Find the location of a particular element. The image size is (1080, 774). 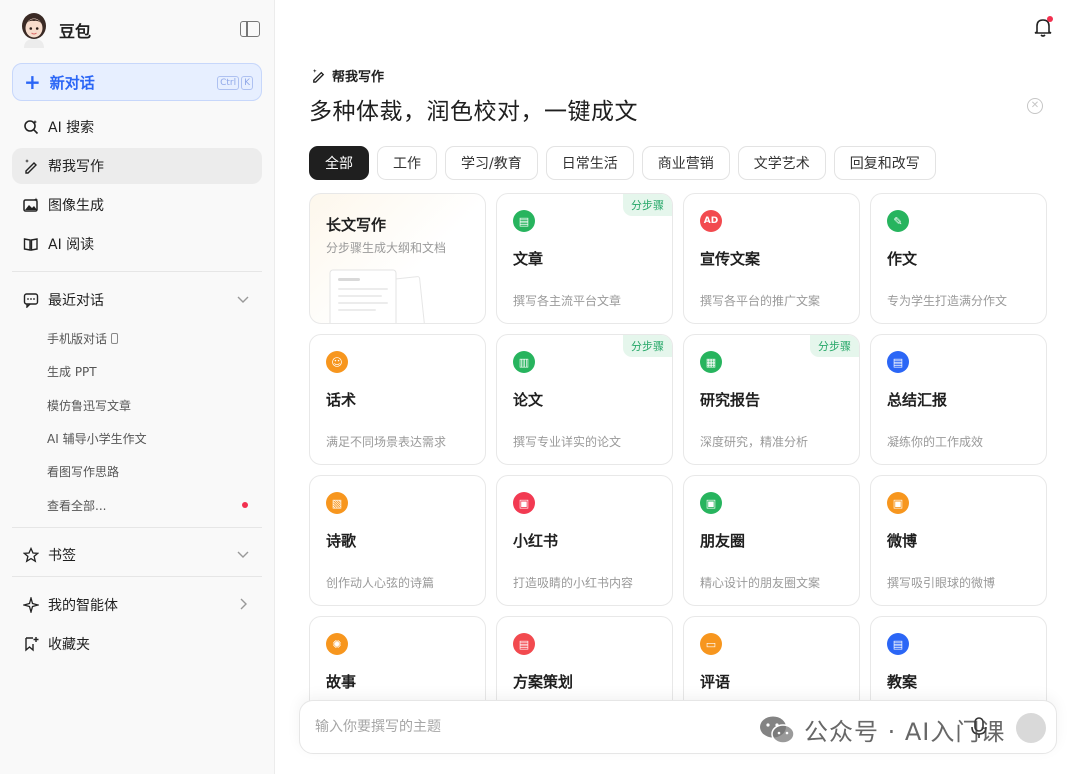

send-button is located at coordinates (1031, 728).